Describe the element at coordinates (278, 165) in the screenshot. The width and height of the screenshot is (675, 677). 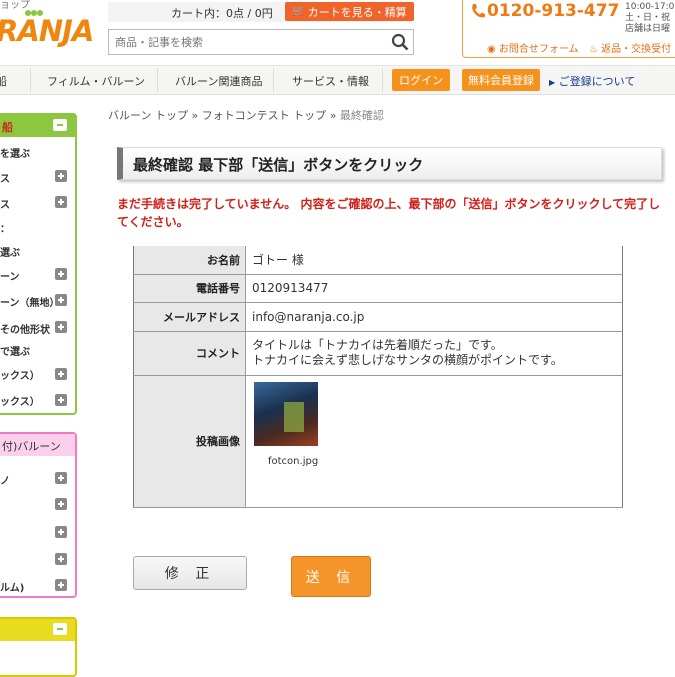
I see `page-title: 最終確認 最下部「送信」ボタンをクリック` at that location.